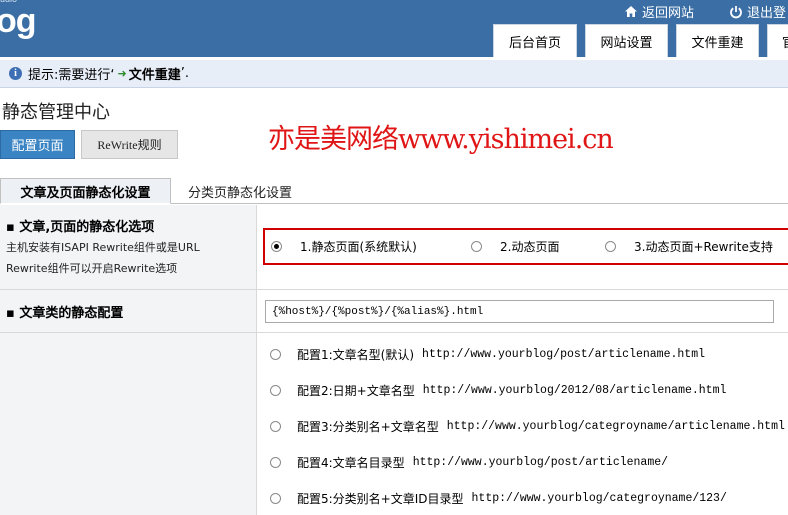  Describe the element at coordinates (777, 40) in the screenshot. I see `nav-tab-more: 官` at that location.